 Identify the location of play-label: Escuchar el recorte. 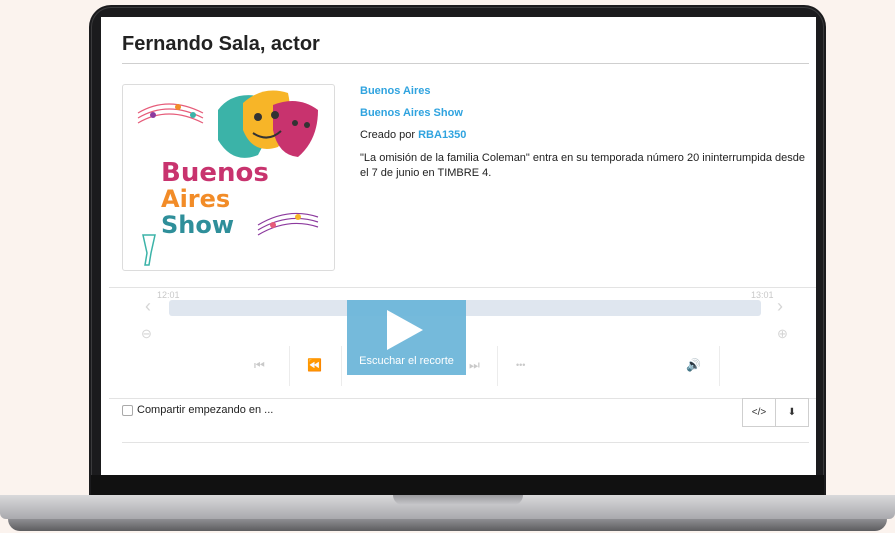
(406, 361).